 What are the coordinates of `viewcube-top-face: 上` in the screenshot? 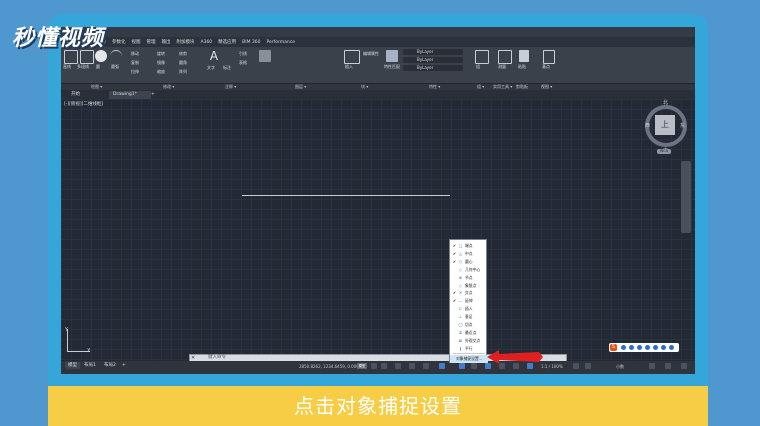 It's located at (665, 125).